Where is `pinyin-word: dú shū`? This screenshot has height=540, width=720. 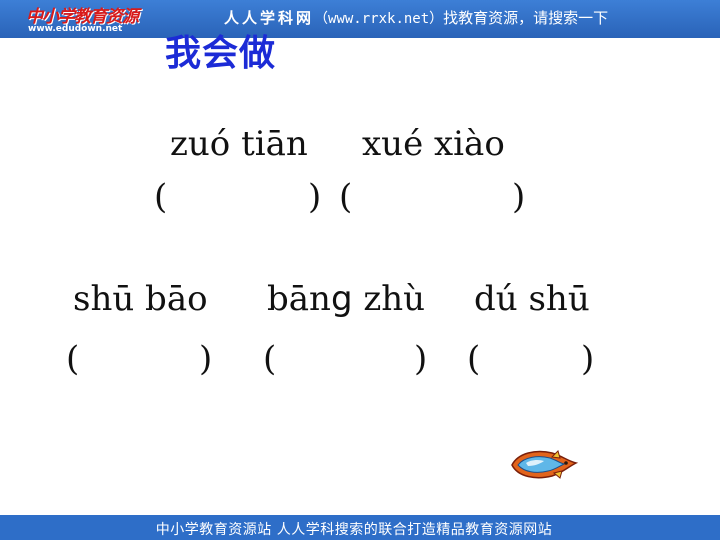 pinyin-word: dú shū is located at coordinates (532, 299).